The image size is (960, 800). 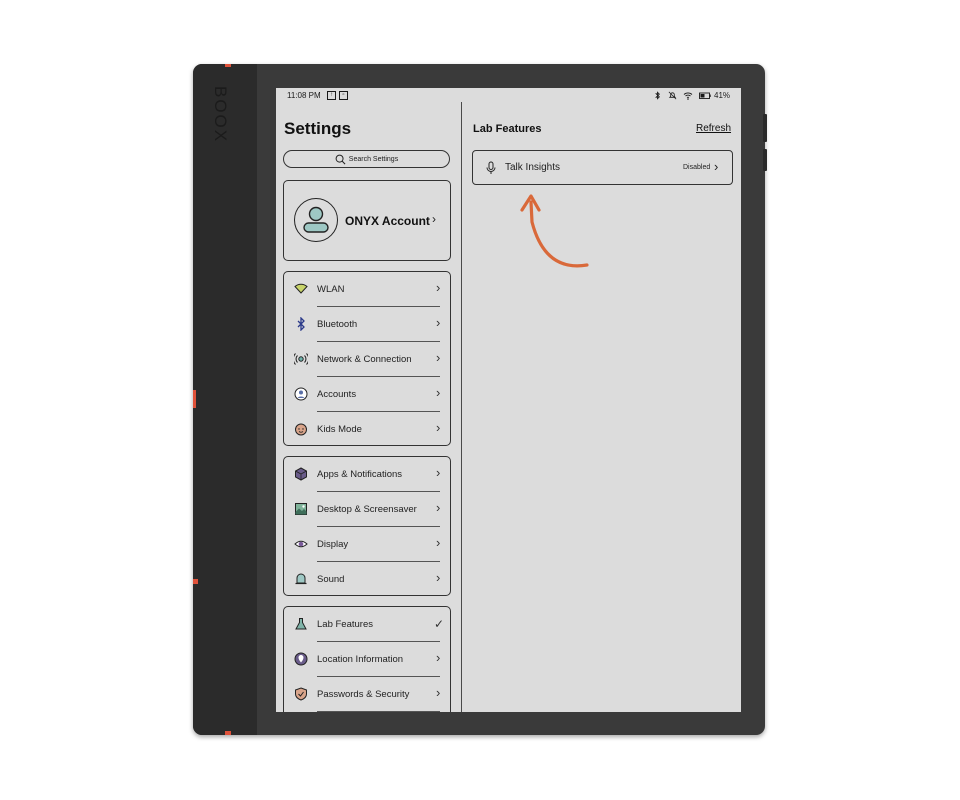 I want to click on sidebar-item-lab-features: Lab Features ✓, so click(x=367, y=624).